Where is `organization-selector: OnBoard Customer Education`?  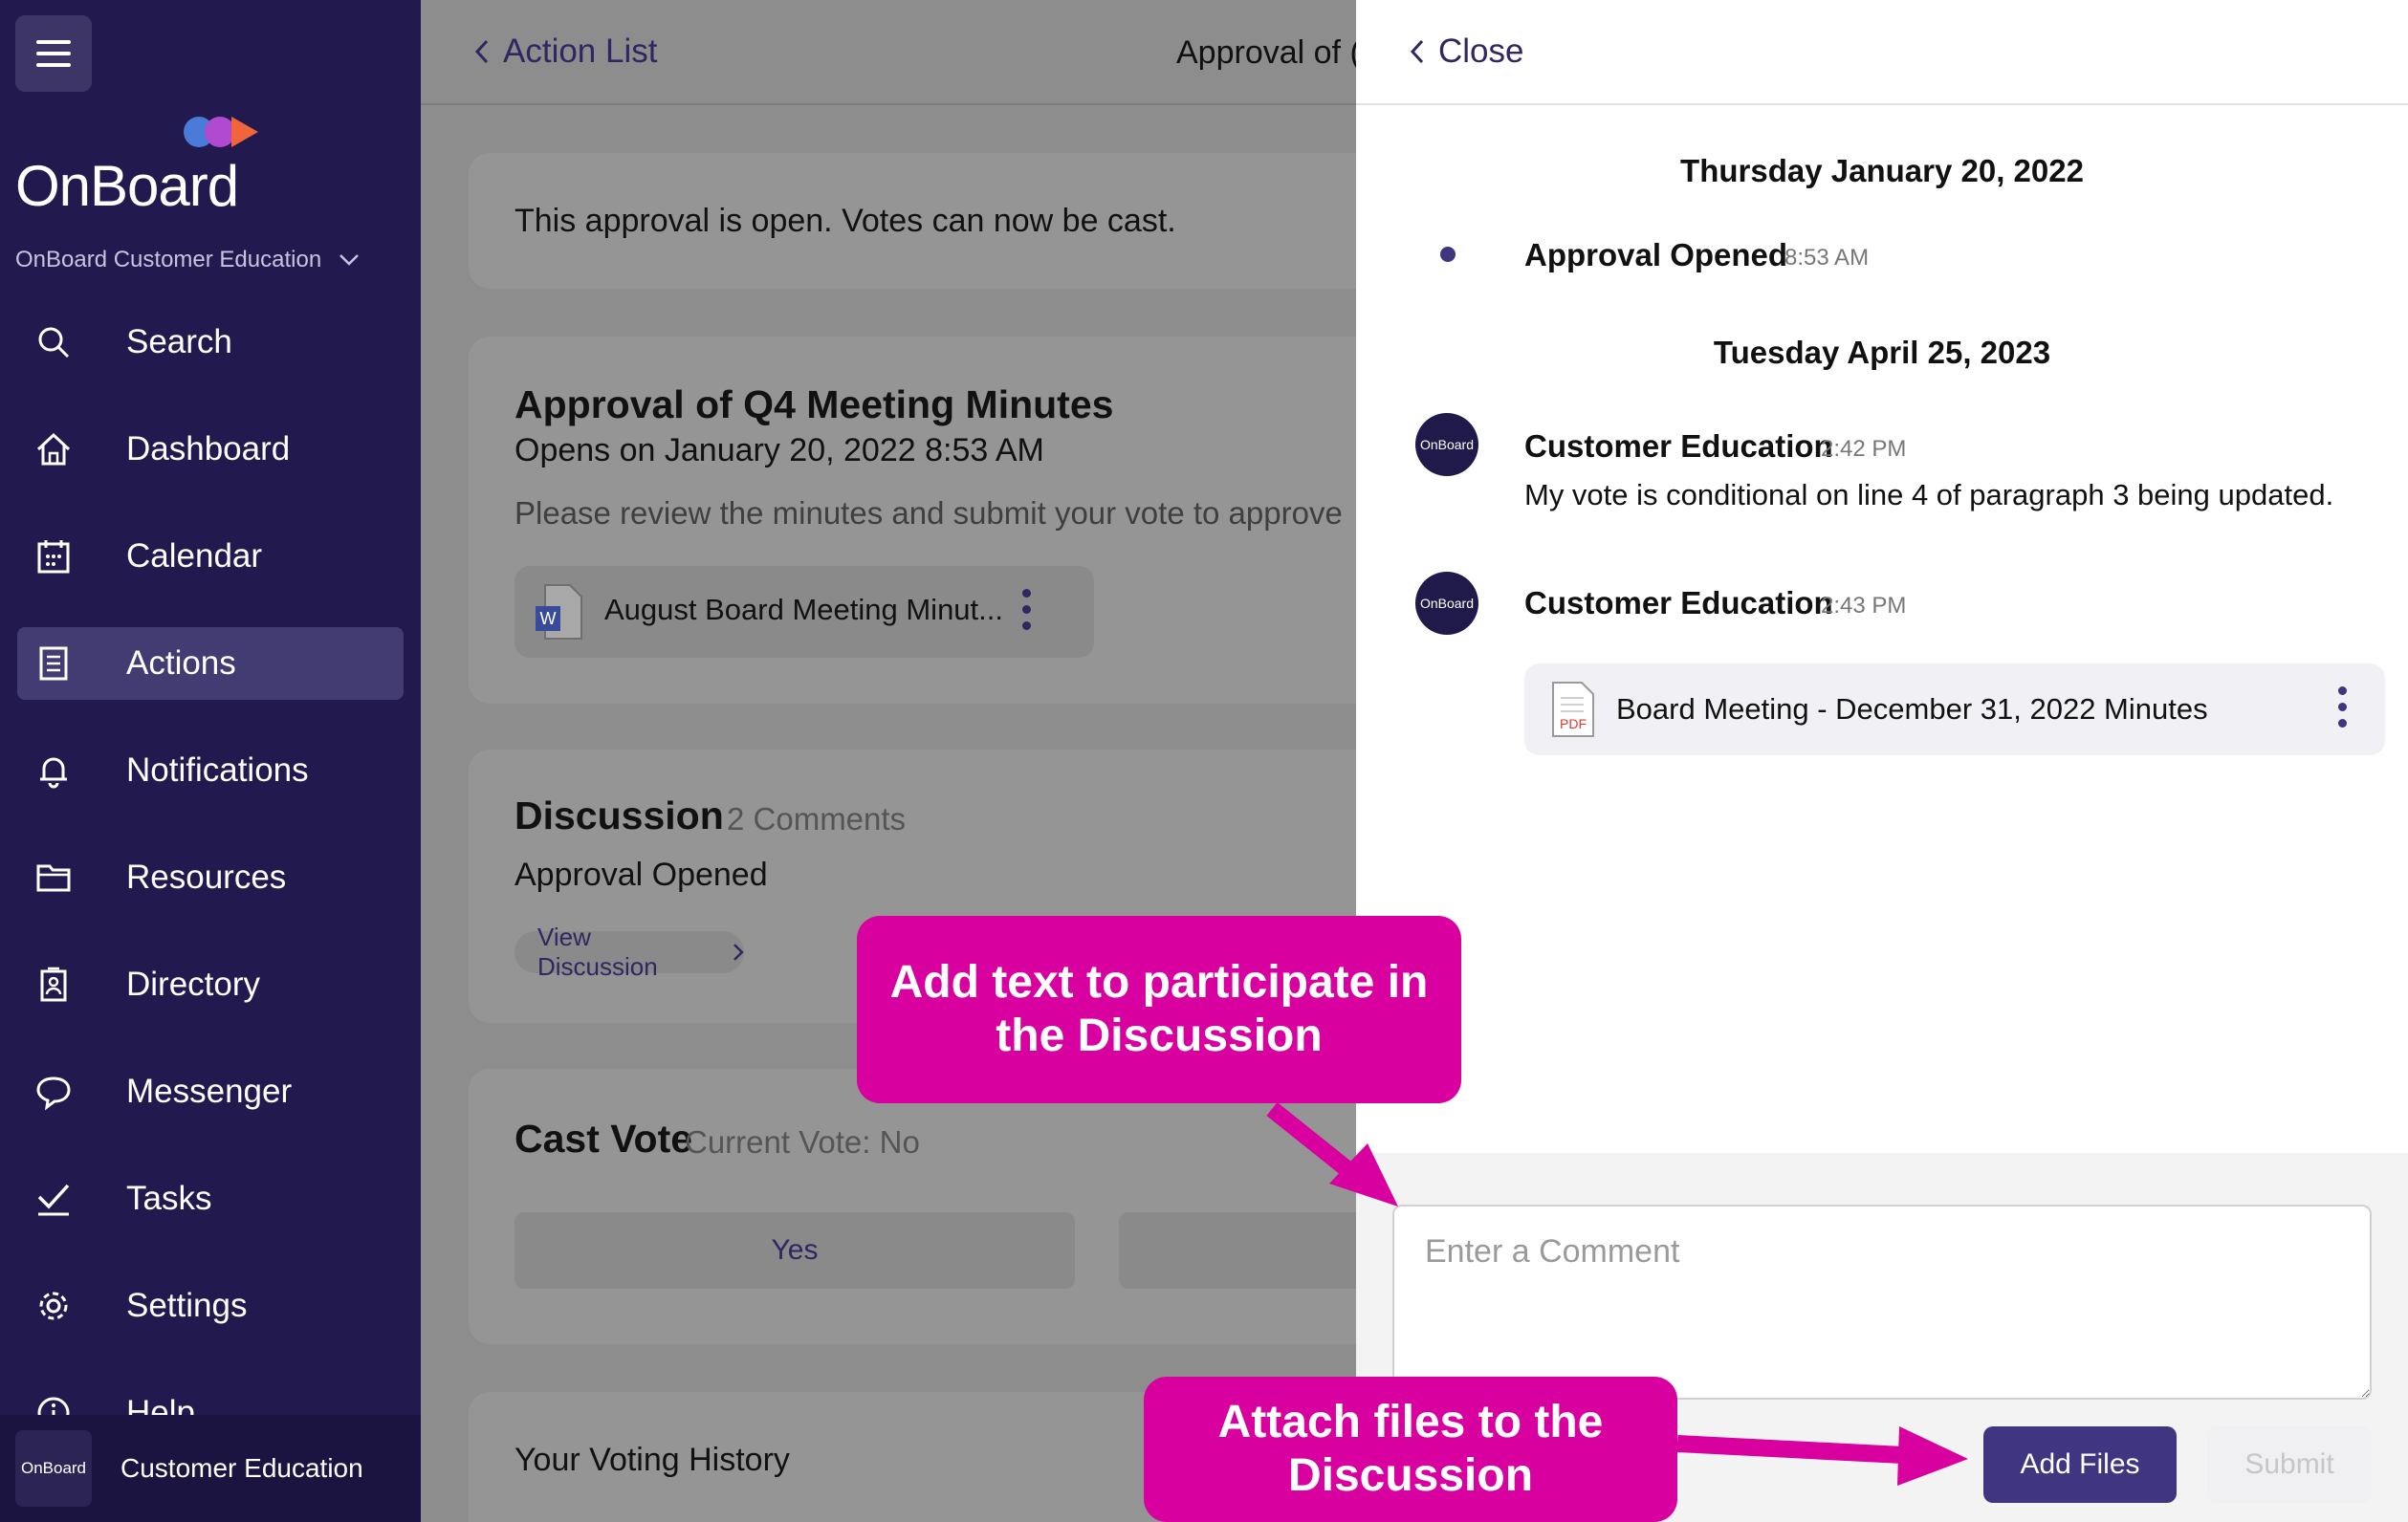 organization-selector: OnBoard Customer Education is located at coordinates (188, 260).